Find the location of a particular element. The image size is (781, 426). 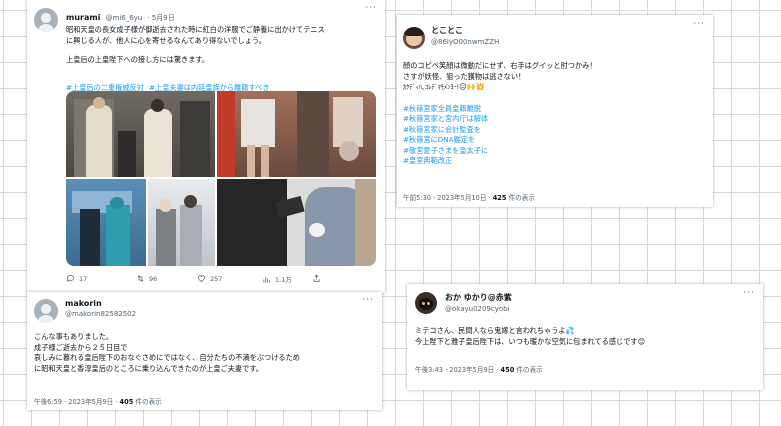

tweet-text-line: 顔のコピペ笑顔は微動だにせず、右手はグイッと肘つかみ！ is located at coordinates (500, 65).